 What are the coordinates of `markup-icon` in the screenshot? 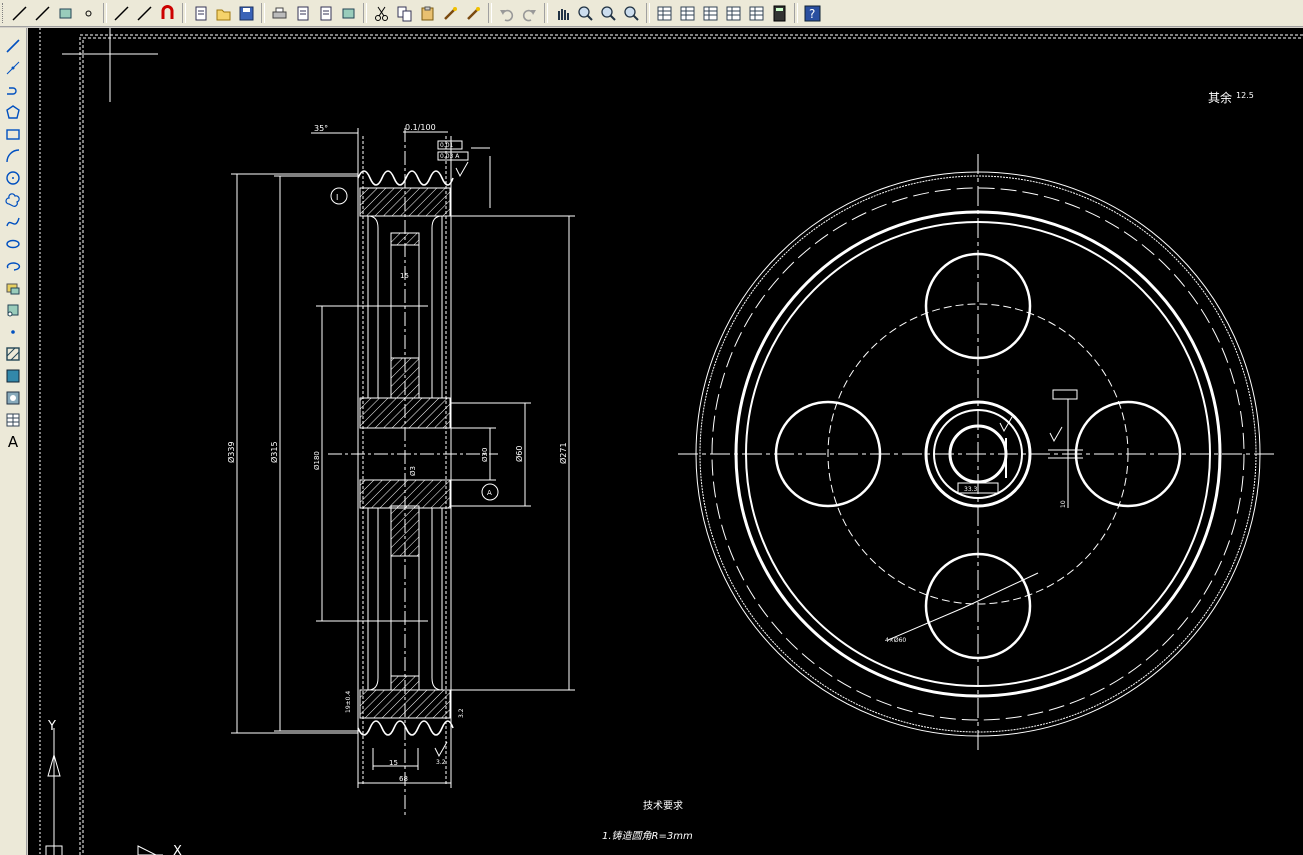 It's located at (756, 13).